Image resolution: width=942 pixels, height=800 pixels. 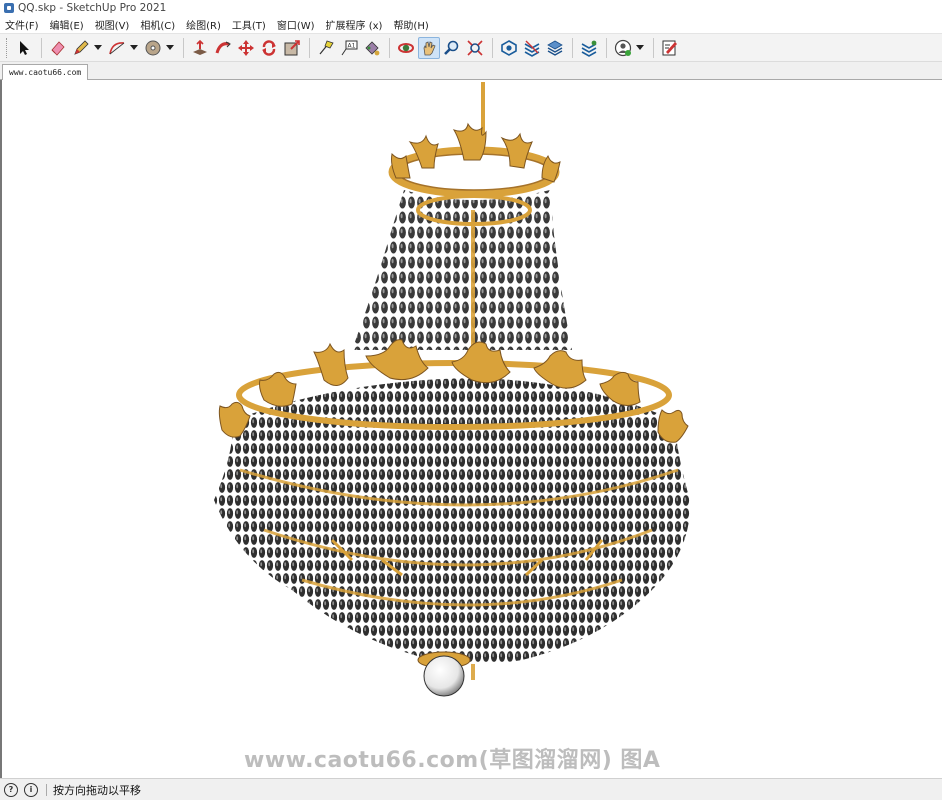 What do you see at coordinates (92, 8) in the screenshot?
I see `window-title: QQ.skp - SketchUp Pro 2021` at bounding box center [92, 8].